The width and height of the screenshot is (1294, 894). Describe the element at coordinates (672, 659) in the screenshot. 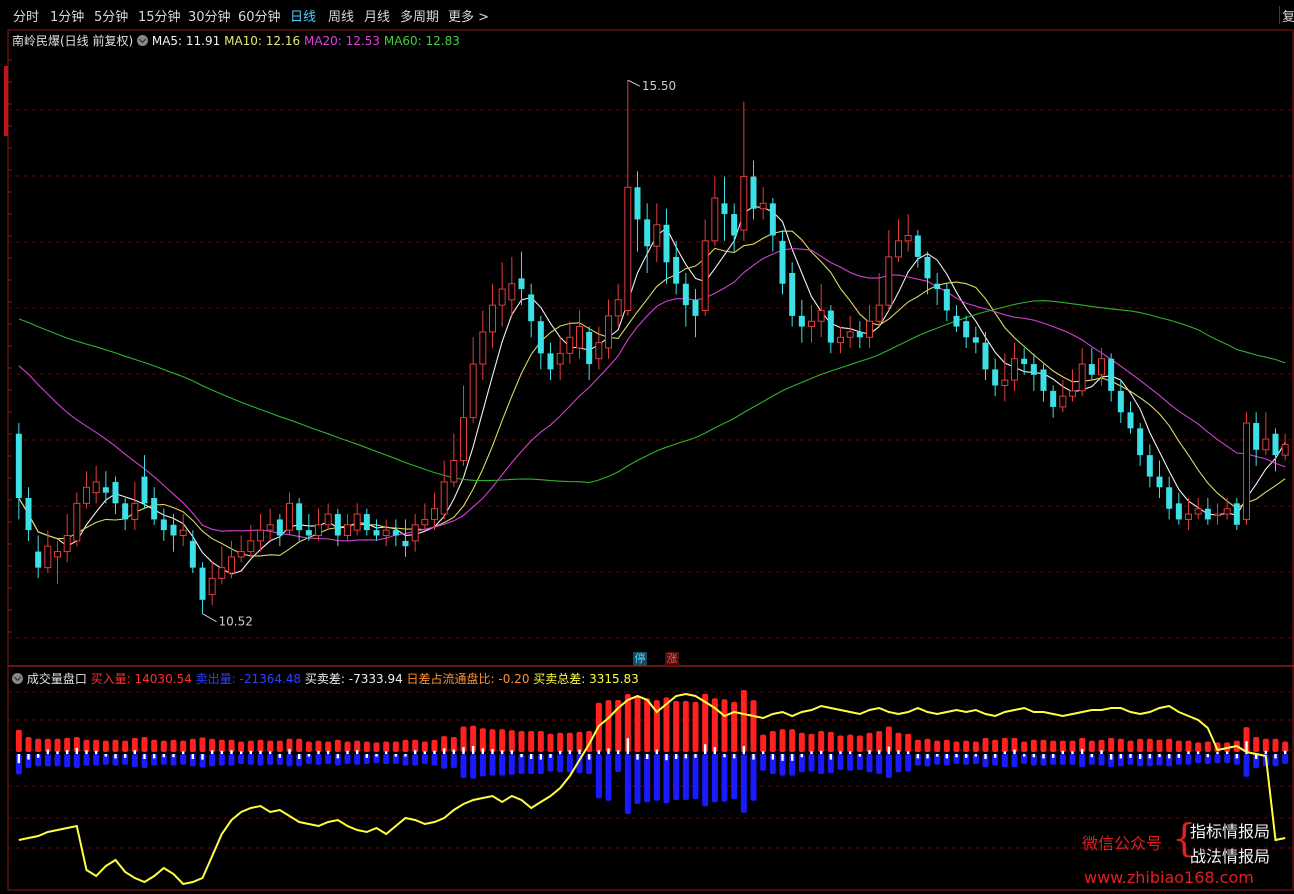

I see `limit-up-tag: 涨` at that location.